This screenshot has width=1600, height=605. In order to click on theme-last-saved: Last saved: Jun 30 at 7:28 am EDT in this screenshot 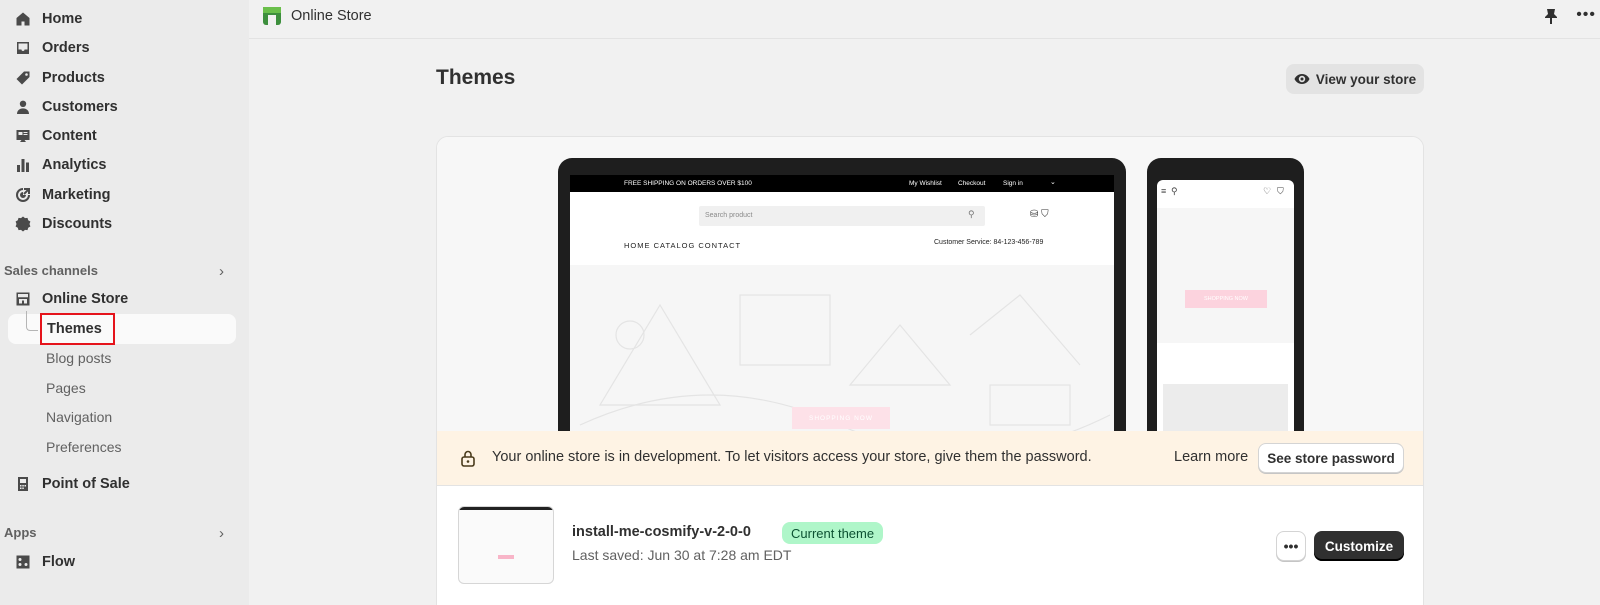, I will do `click(682, 555)`.